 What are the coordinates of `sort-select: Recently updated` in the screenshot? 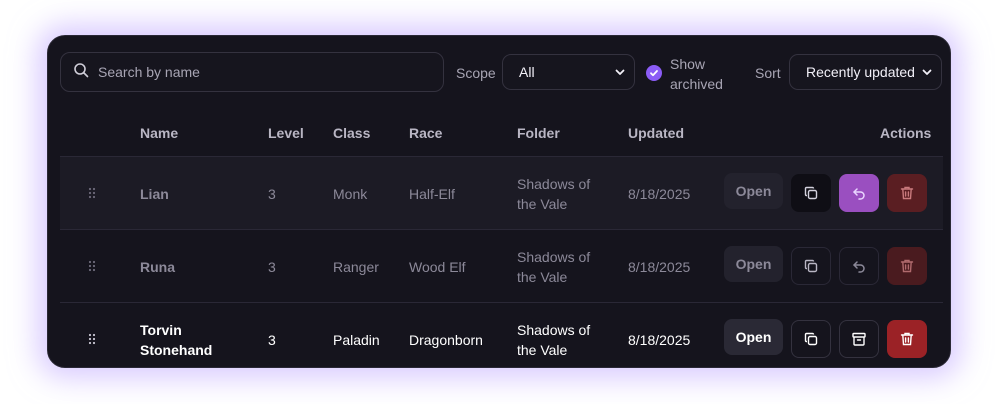 It's located at (865, 72).